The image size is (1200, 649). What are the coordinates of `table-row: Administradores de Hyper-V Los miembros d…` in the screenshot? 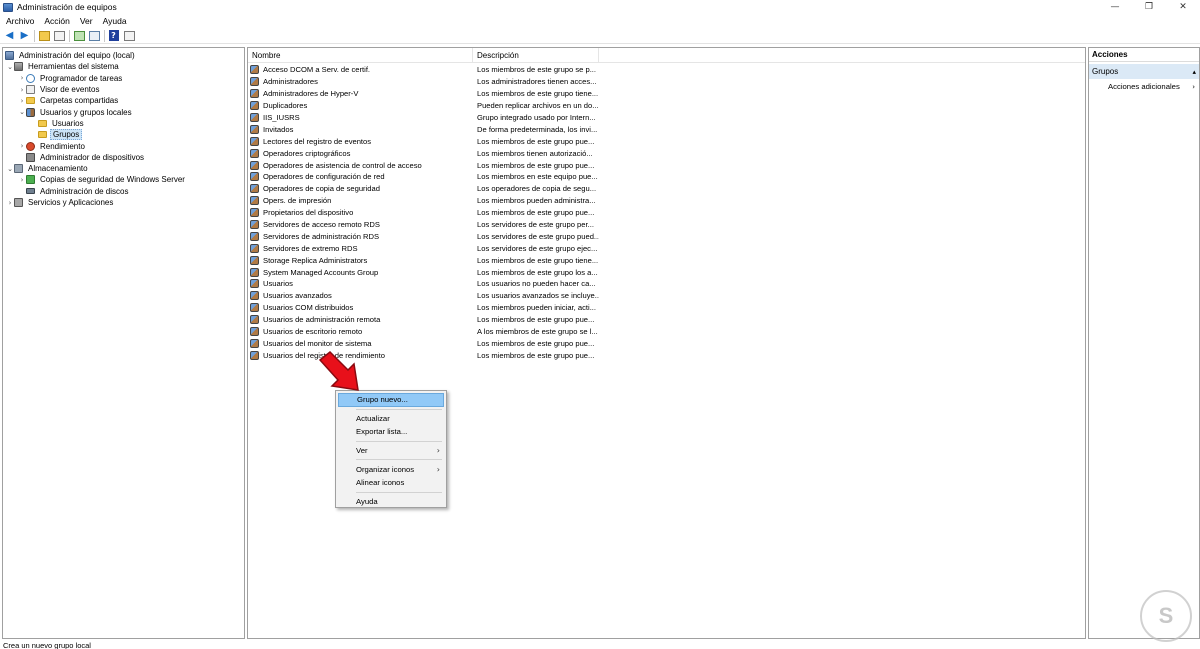 It's located at (666, 94).